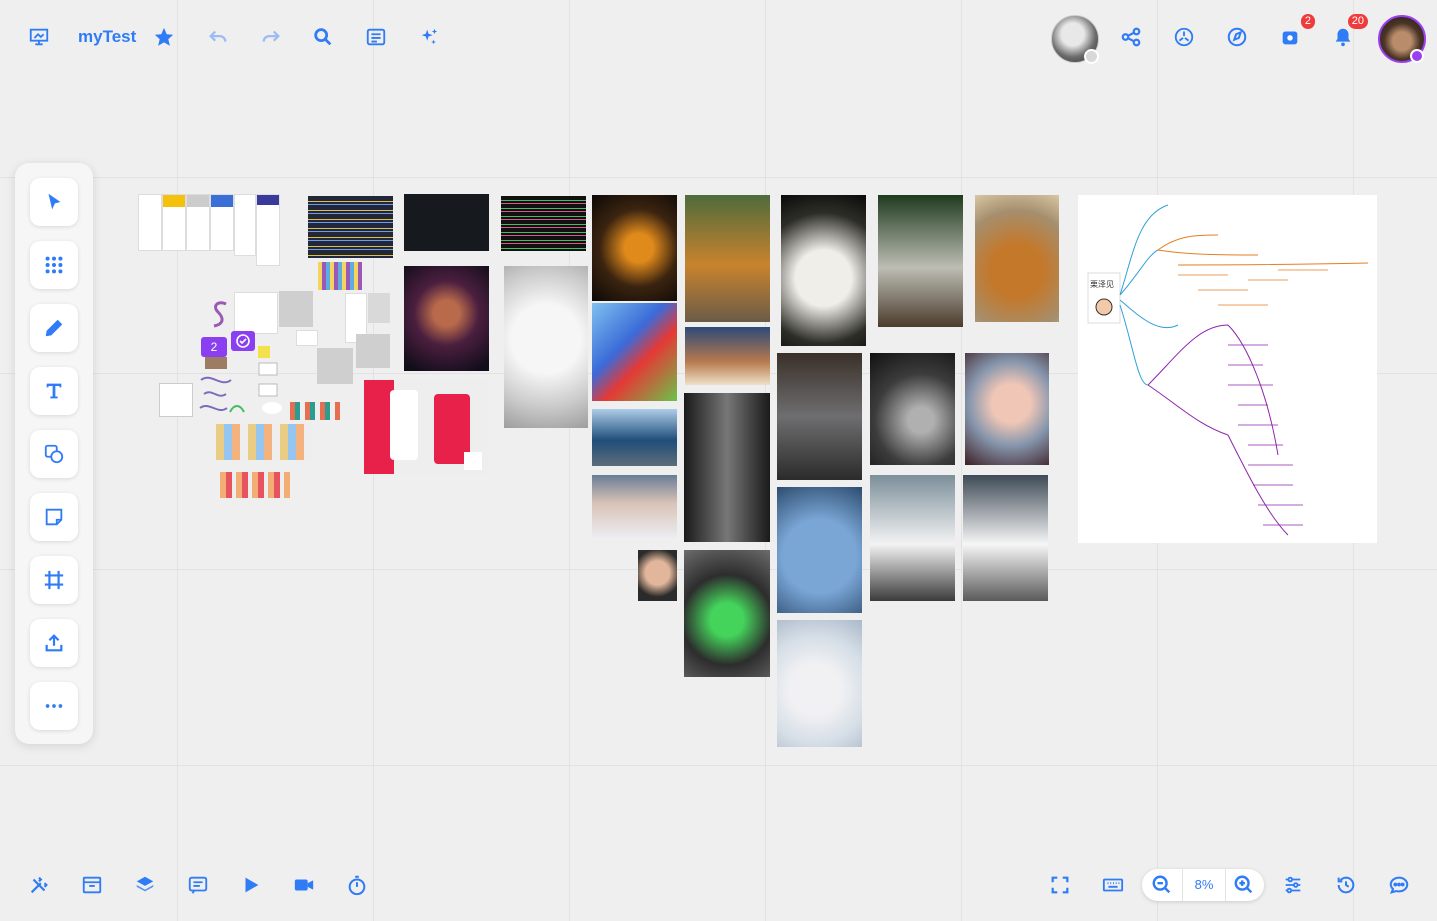 The image size is (1437, 921). What do you see at coordinates (264, 442) in the screenshot?
I see `icon-stickers` at bounding box center [264, 442].